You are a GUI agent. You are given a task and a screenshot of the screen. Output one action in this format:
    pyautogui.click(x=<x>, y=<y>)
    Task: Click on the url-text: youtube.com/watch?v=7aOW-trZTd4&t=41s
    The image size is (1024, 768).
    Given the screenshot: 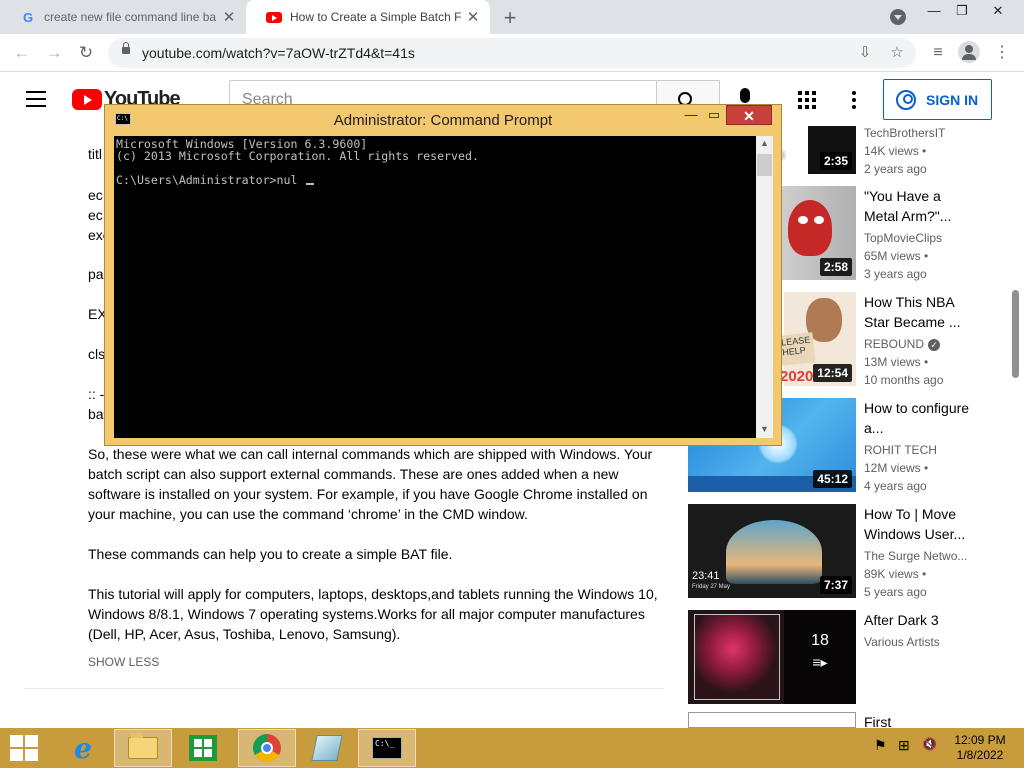 What is the action you would take?
    pyautogui.click(x=278, y=53)
    